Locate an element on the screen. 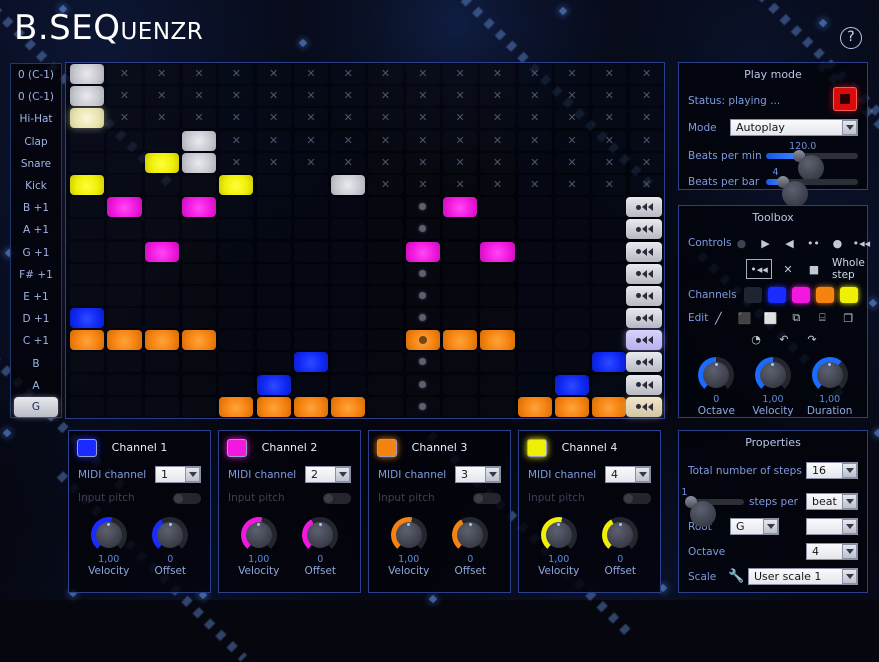 This screenshot has width=879, height=662. copy-icon: ❐ is located at coordinates (848, 318).